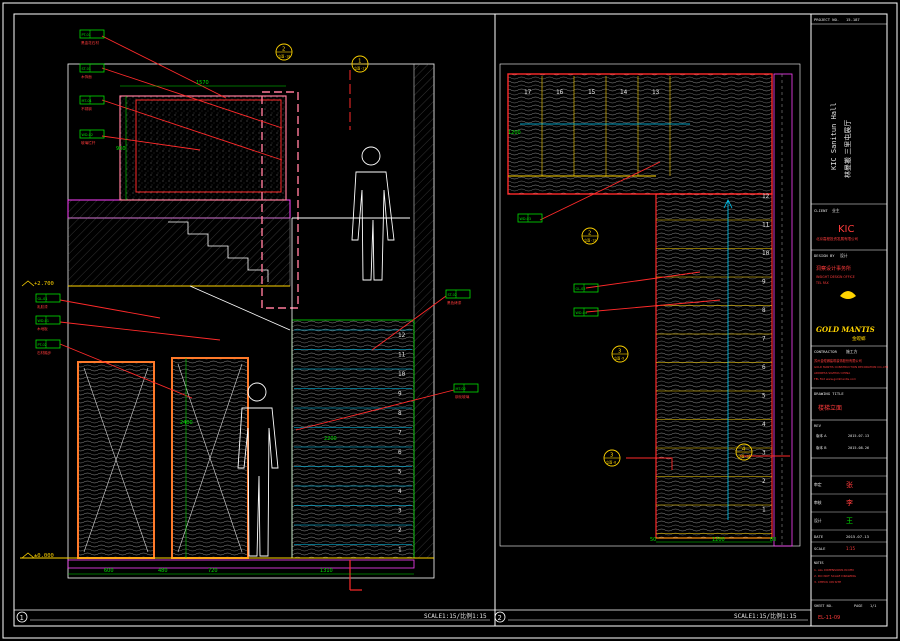 The image size is (900, 641). Describe the element at coordinates (744, 456) in the screenshot. I see `bubble-ref: 立面-10` at that location.